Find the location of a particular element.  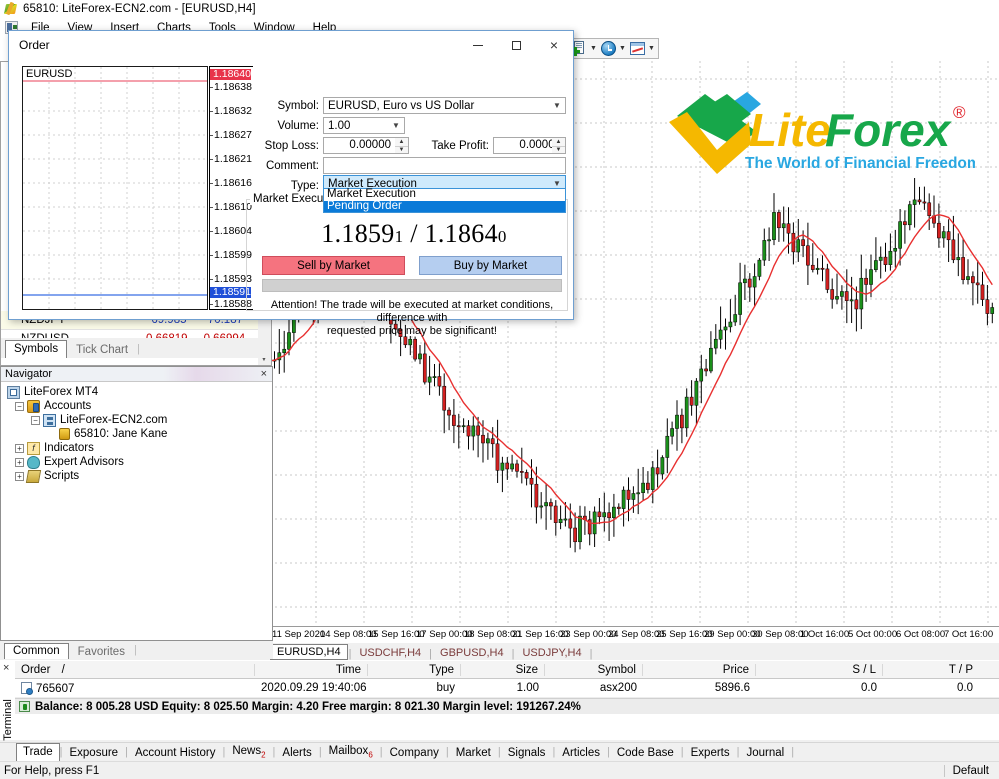

stop-loss-input: 0.00000 is located at coordinates (359, 145).